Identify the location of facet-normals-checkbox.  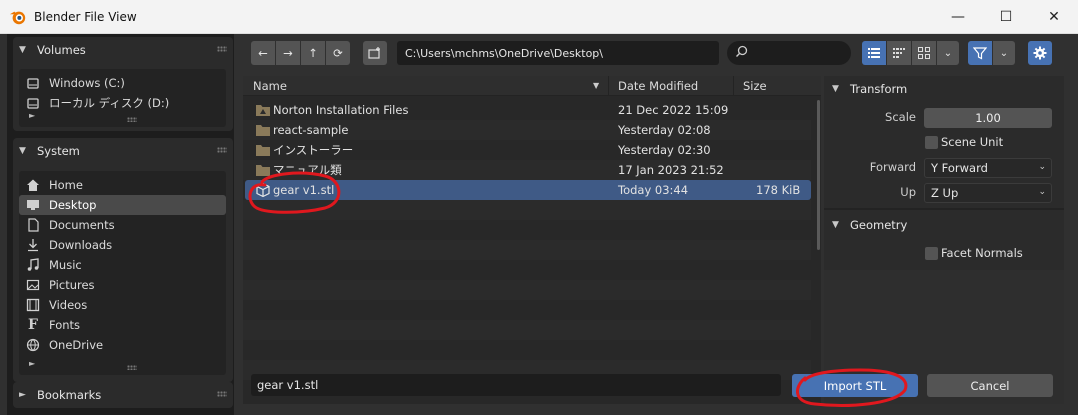
(931, 253).